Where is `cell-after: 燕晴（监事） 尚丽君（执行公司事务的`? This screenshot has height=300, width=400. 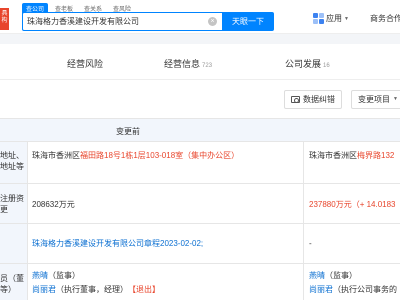
cell-after: 燕晴（监事） 尚丽君（执行公司事务的 is located at coordinates (352, 282).